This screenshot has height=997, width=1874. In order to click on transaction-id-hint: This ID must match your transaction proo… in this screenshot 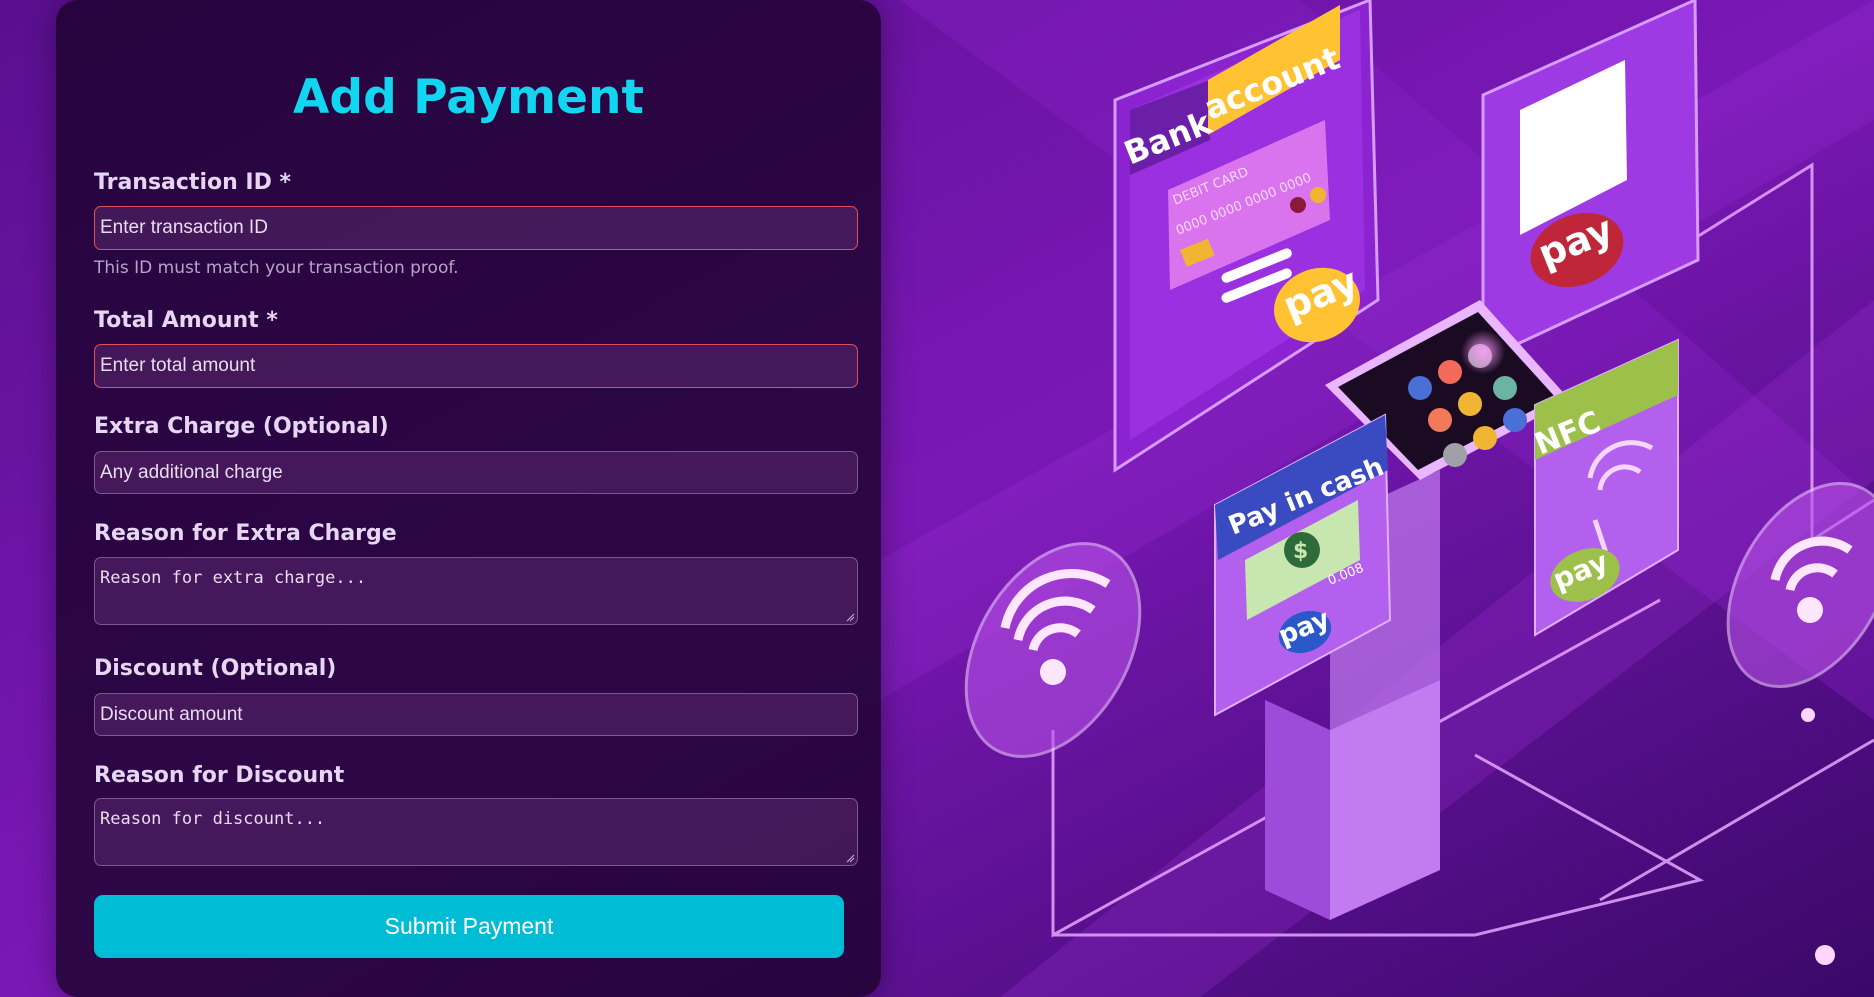, I will do `click(276, 268)`.